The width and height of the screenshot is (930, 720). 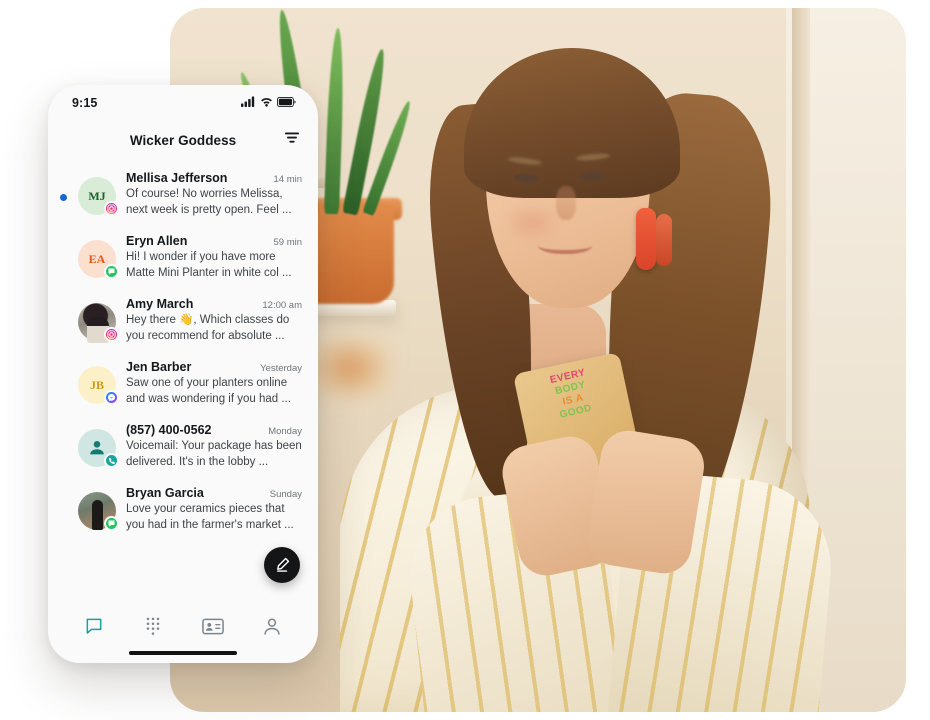 I want to click on tab-contacts, so click(x=213, y=626).